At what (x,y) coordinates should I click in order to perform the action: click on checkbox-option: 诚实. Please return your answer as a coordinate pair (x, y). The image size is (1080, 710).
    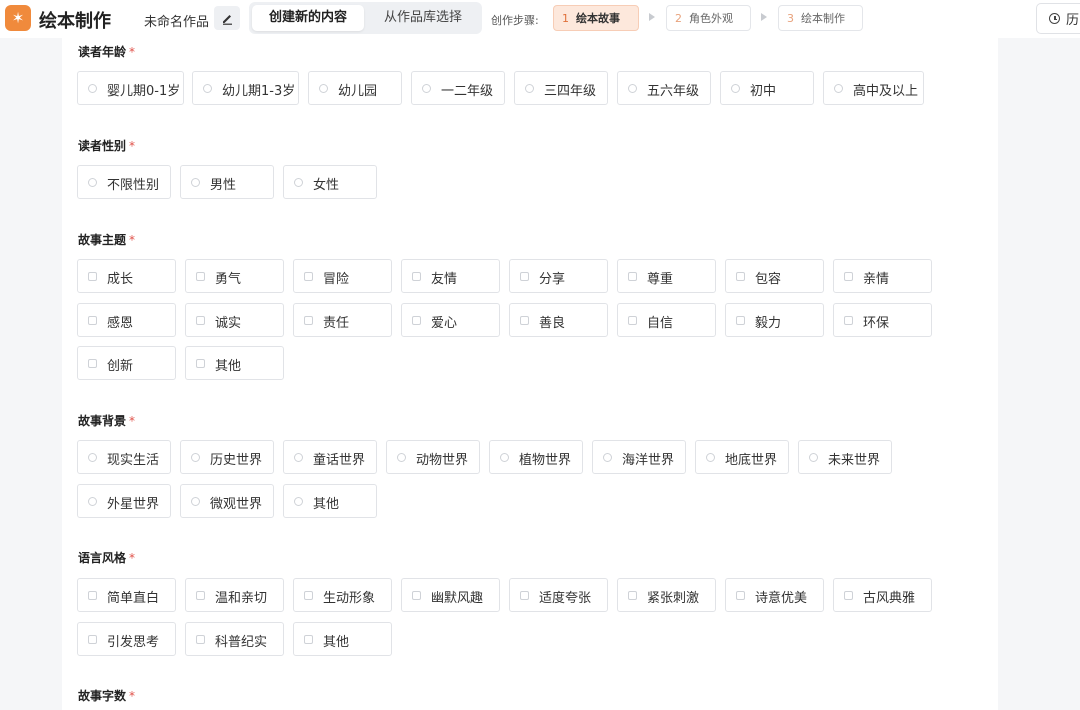
    Looking at the image, I should click on (234, 320).